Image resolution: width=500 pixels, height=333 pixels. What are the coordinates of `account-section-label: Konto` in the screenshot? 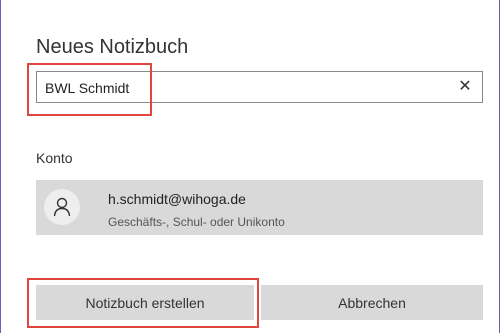 It's located at (54, 158).